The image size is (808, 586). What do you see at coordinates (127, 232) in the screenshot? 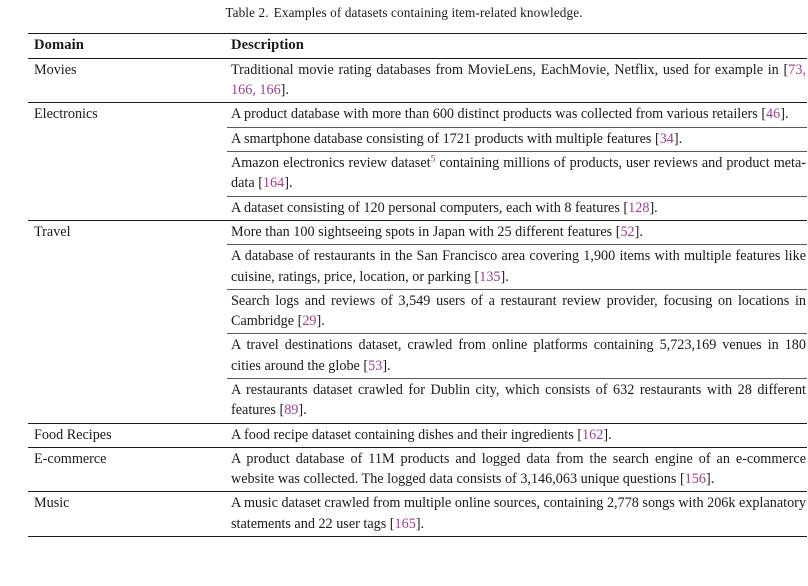
I see `cell-domain: Travel` at bounding box center [127, 232].